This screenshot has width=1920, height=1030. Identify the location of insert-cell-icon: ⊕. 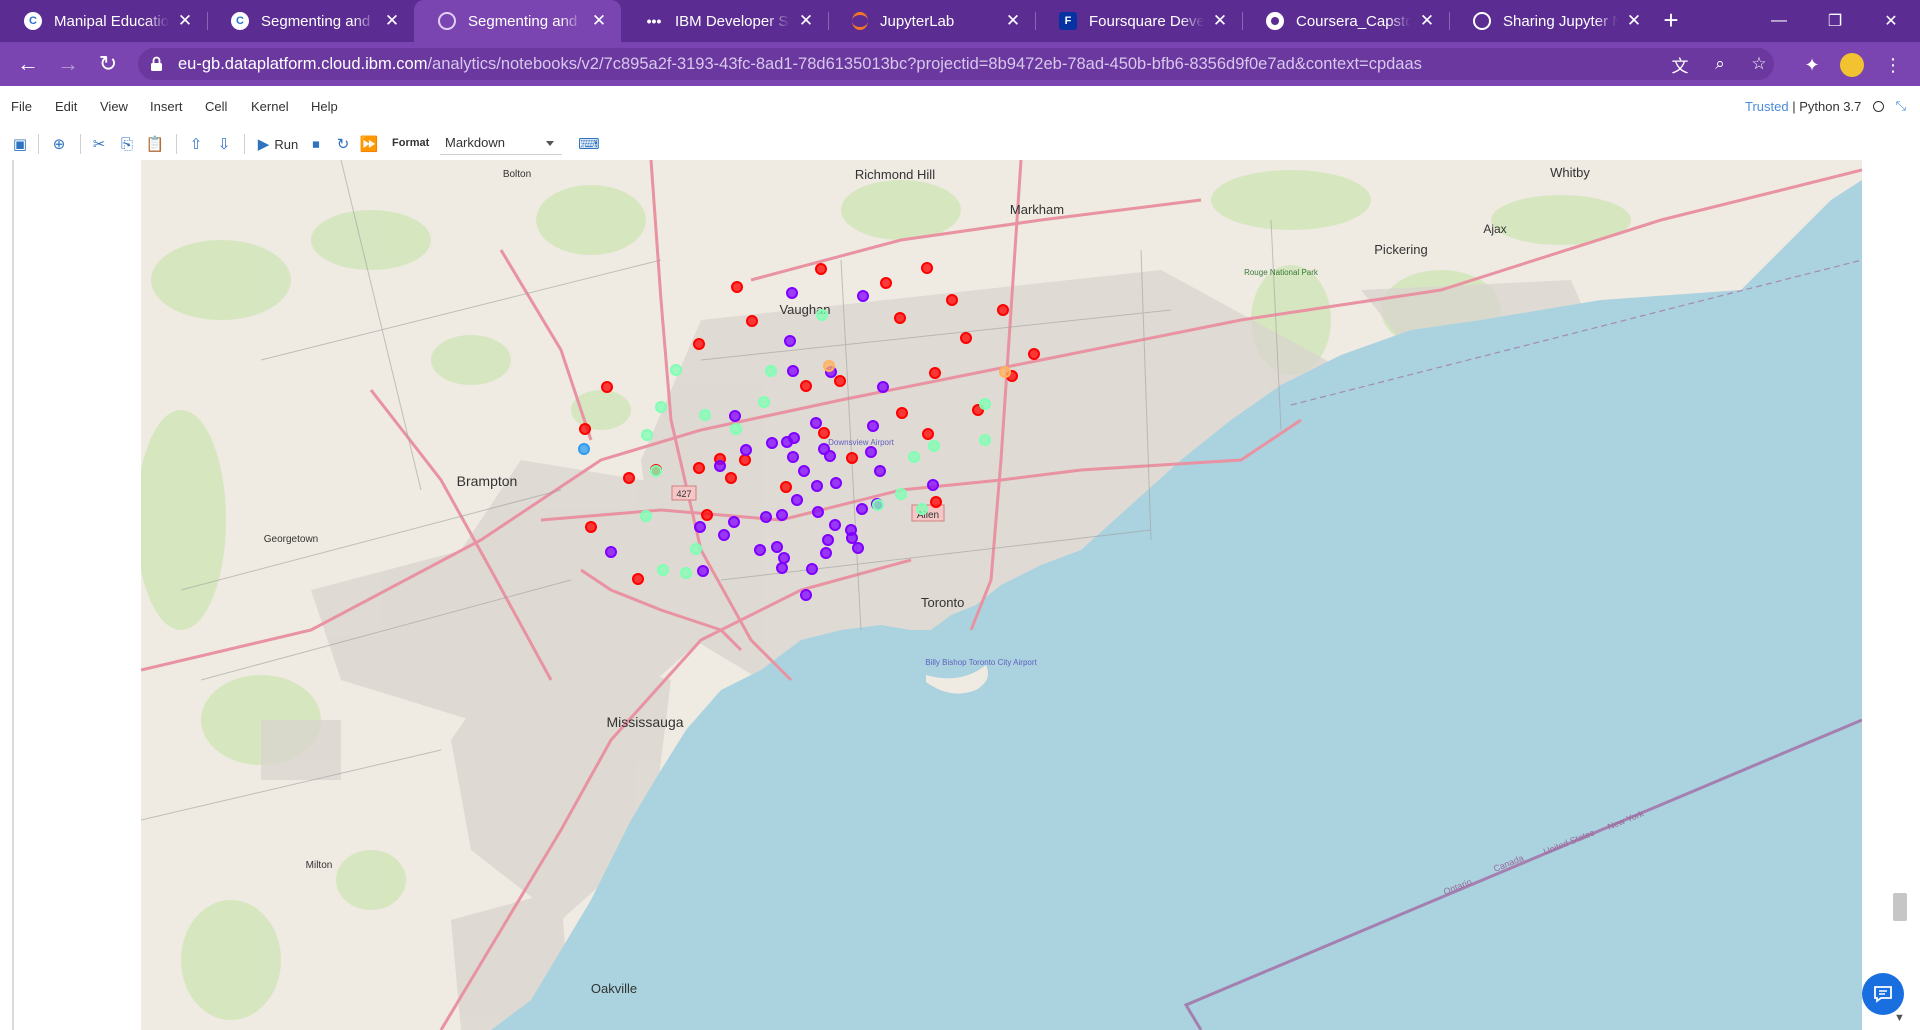
(59, 144).